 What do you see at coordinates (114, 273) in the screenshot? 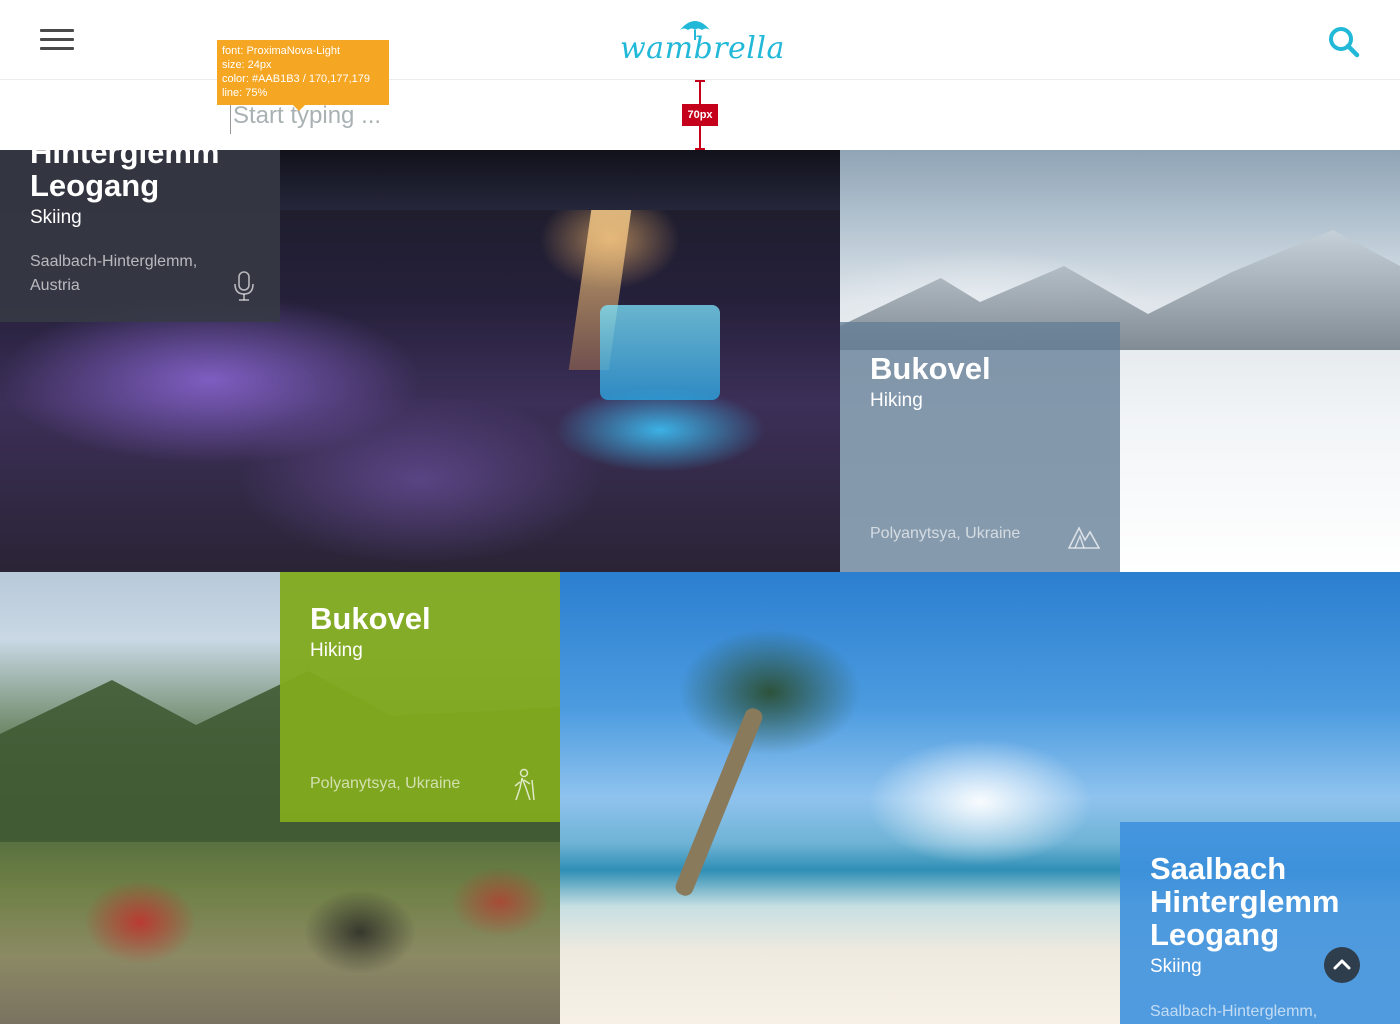
I see `card-location: Saalbach-Hinterglemm, Austria` at bounding box center [114, 273].